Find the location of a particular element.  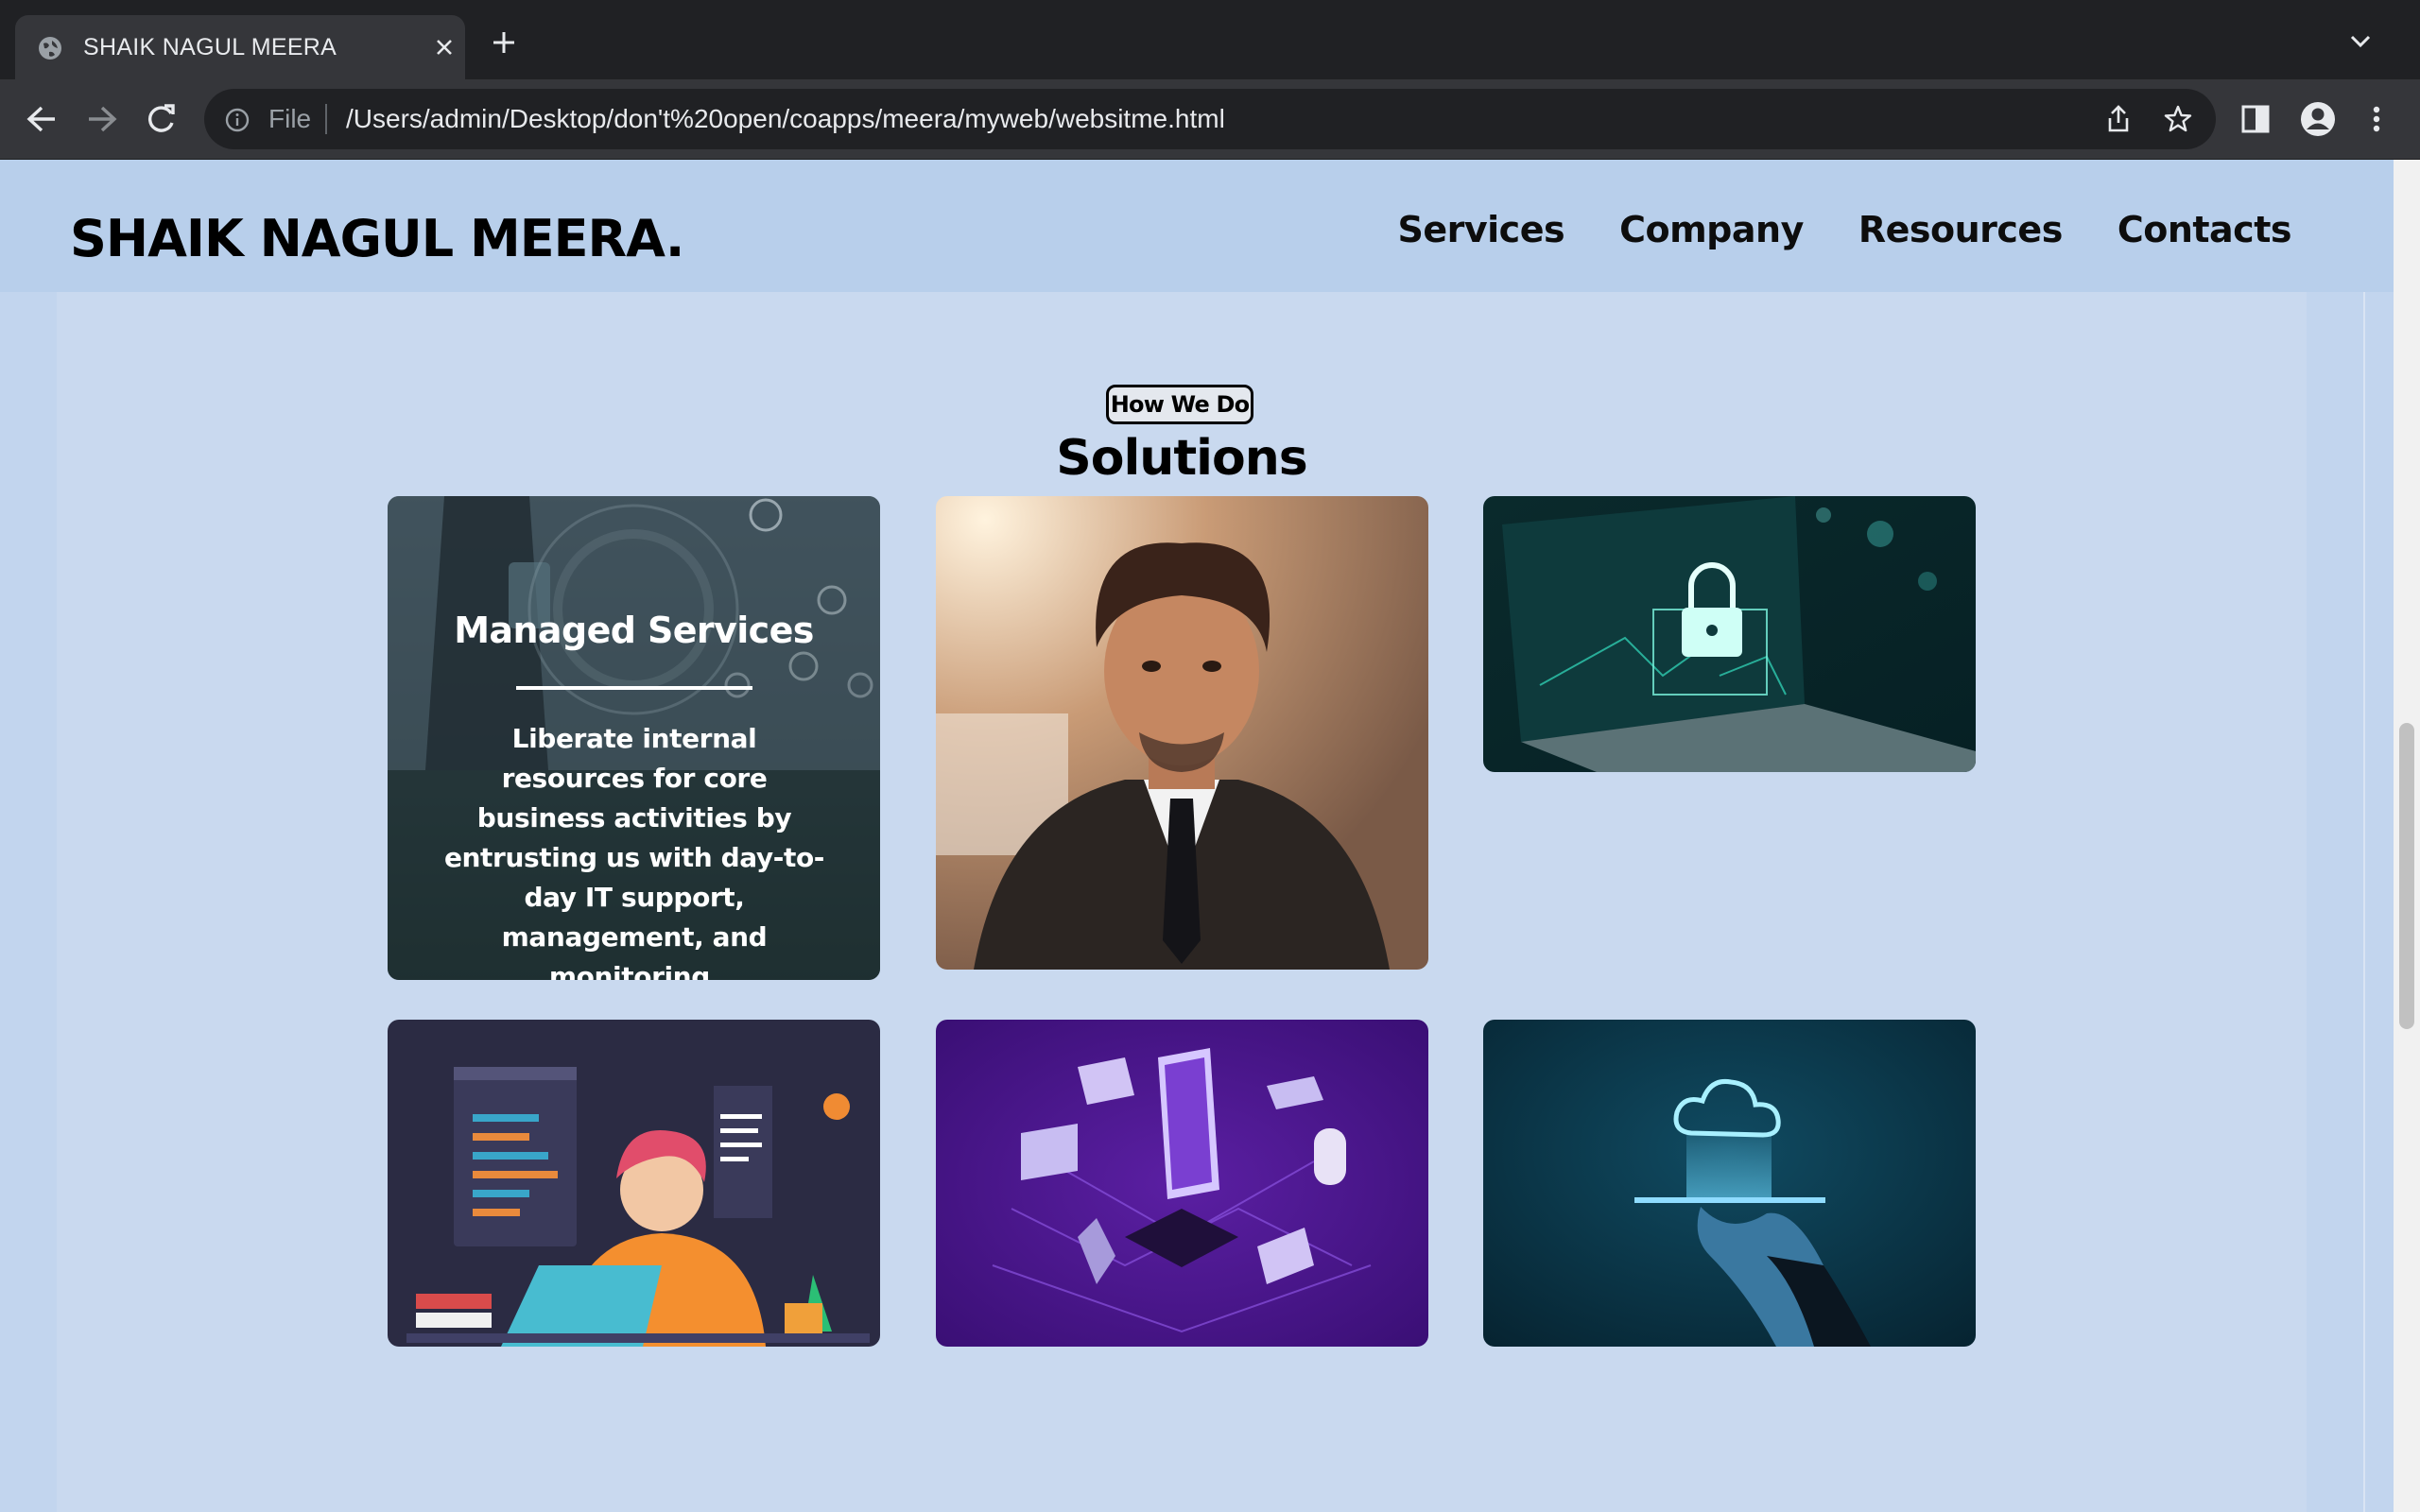

nav-link-resources: Resources is located at coordinates (1961, 229).